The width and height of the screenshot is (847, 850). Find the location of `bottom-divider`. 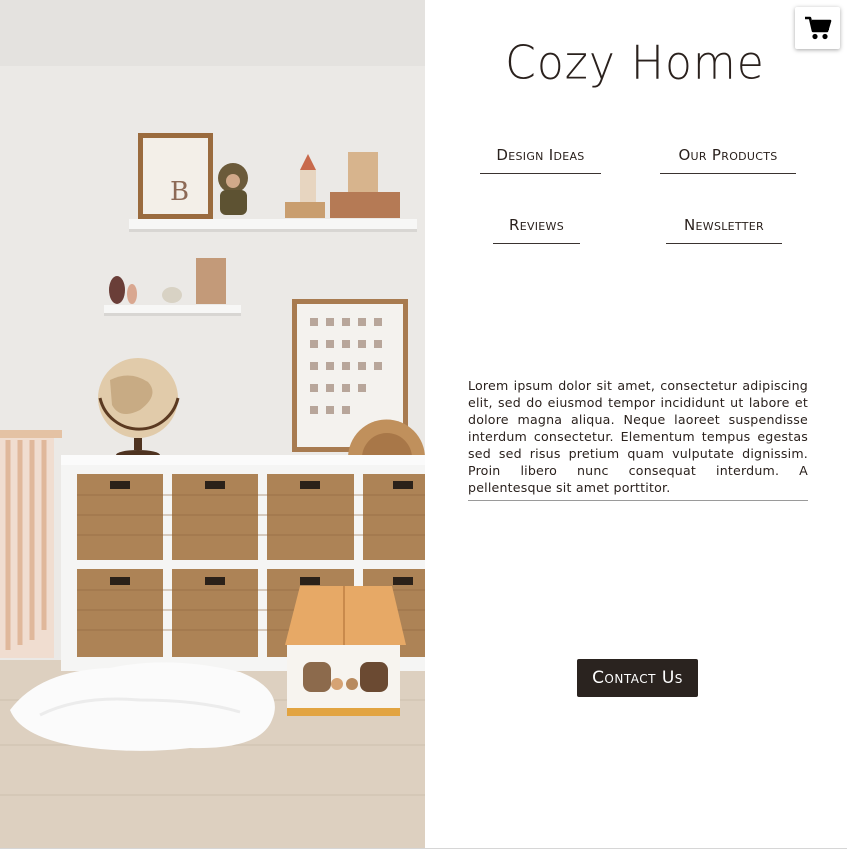

bottom-divider is located at coordinates (423, 848).